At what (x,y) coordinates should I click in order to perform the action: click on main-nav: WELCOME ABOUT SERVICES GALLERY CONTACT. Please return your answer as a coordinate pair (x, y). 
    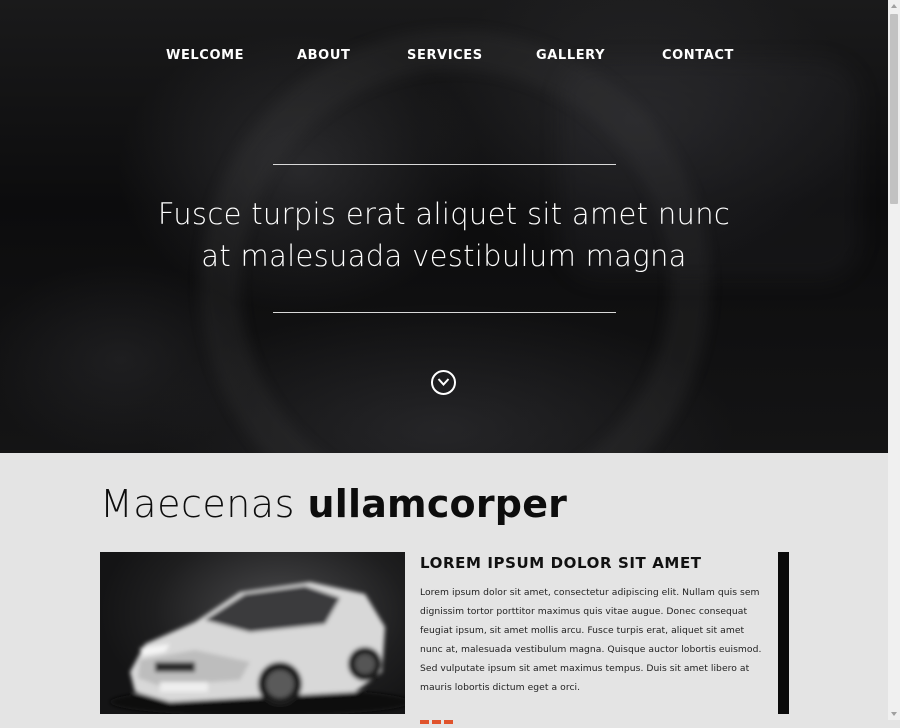
    Looking at the image, I should click on (444, 58).